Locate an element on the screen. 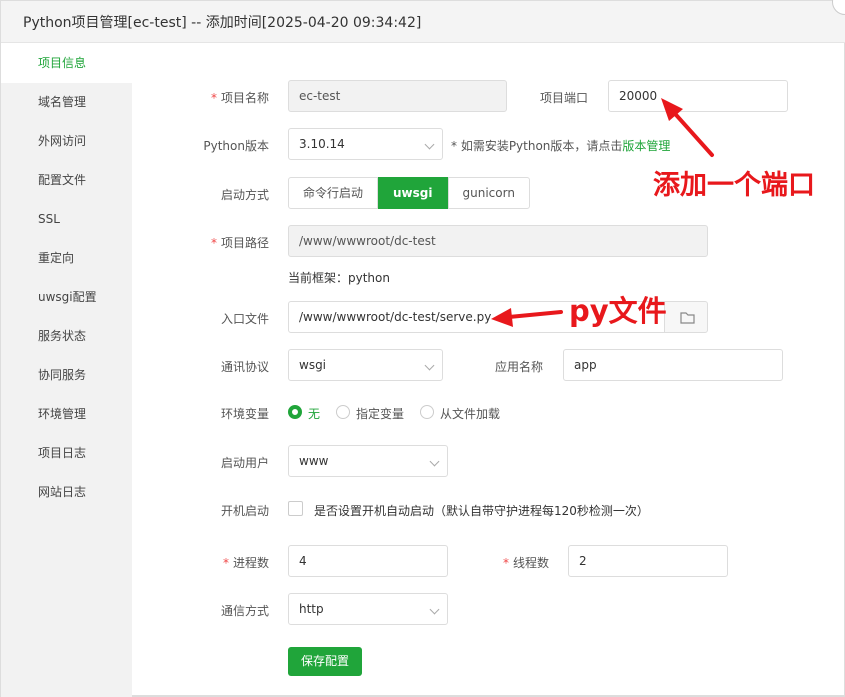 The image size is (845, 697). arrow-to-port is located at coordinates (687, 127).